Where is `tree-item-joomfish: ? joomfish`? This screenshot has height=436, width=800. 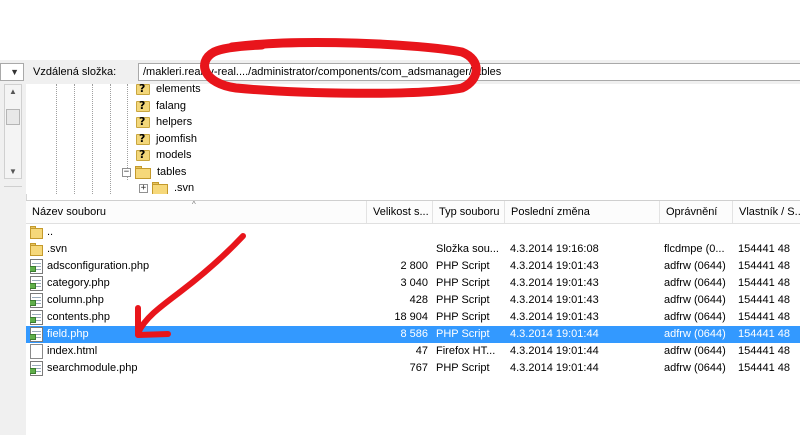 tree-item-joomfish: ? joomfish is located at coordinates (166, 139).